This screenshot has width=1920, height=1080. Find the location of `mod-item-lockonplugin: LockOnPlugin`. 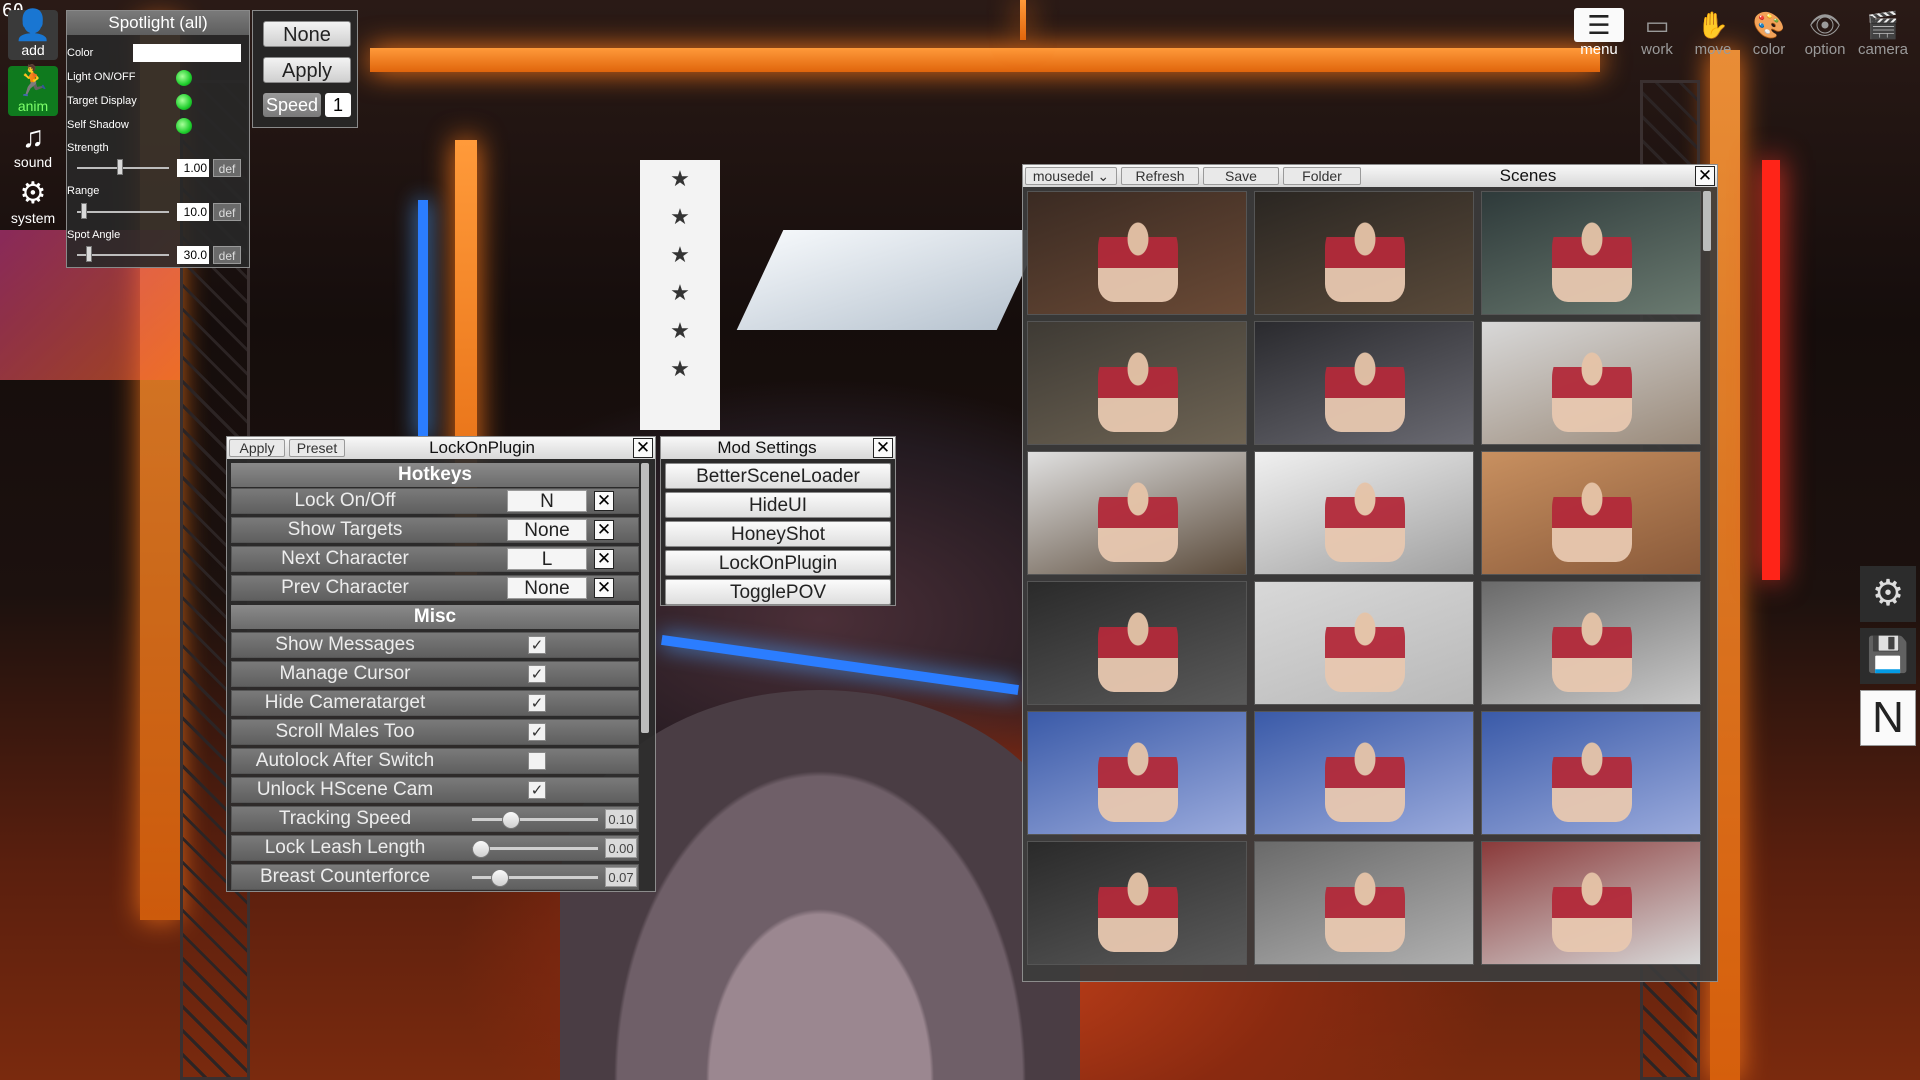

mod-item-lockonplugin: LockOnPlugin is located at coordinates (778, 563).